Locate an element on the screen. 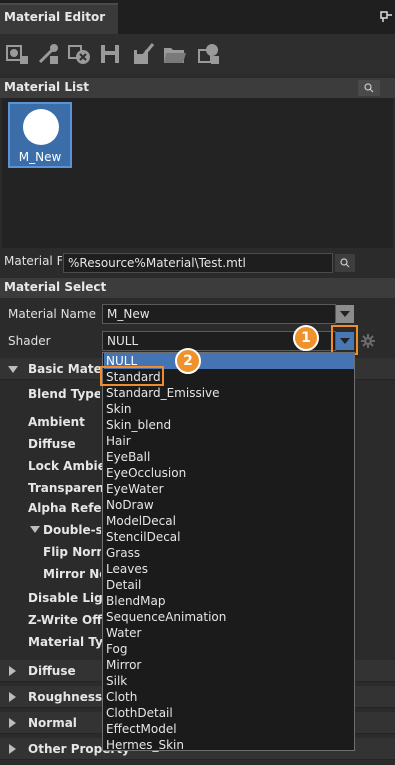  material-name-label: Material Name is located at coordinates (52, 314).